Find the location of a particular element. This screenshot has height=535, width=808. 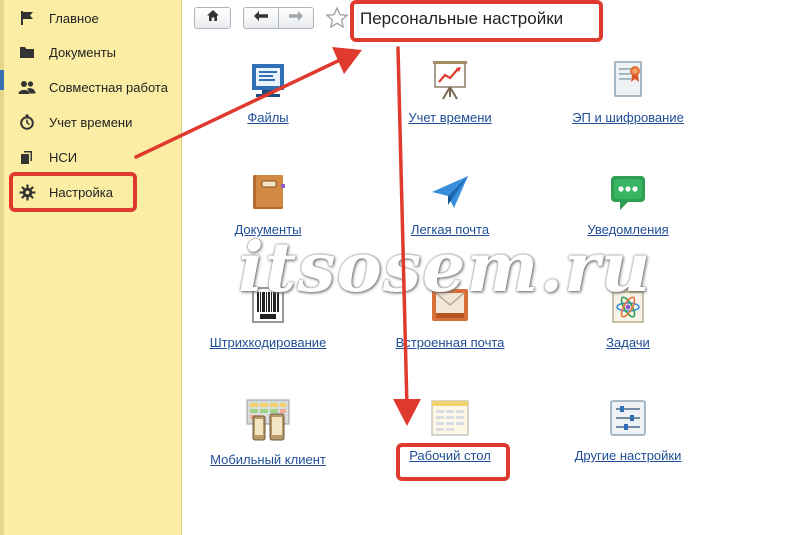

home-icon is located at coordinates (213, 18).